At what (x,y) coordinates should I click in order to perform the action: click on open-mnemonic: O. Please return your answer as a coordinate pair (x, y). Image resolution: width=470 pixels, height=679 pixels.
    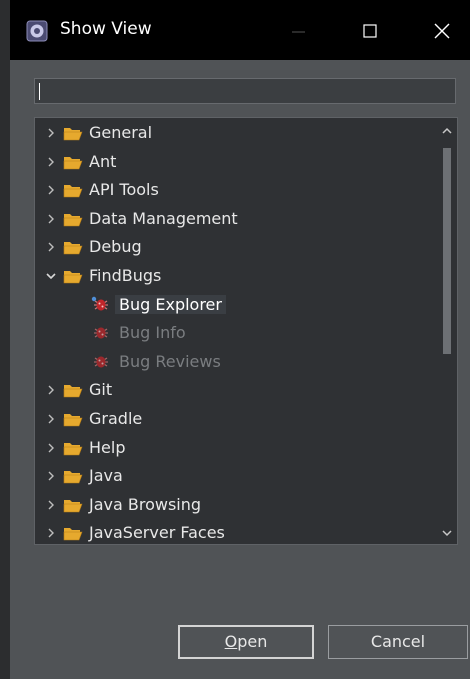
    Looking at the image, I should click on (231, 641).